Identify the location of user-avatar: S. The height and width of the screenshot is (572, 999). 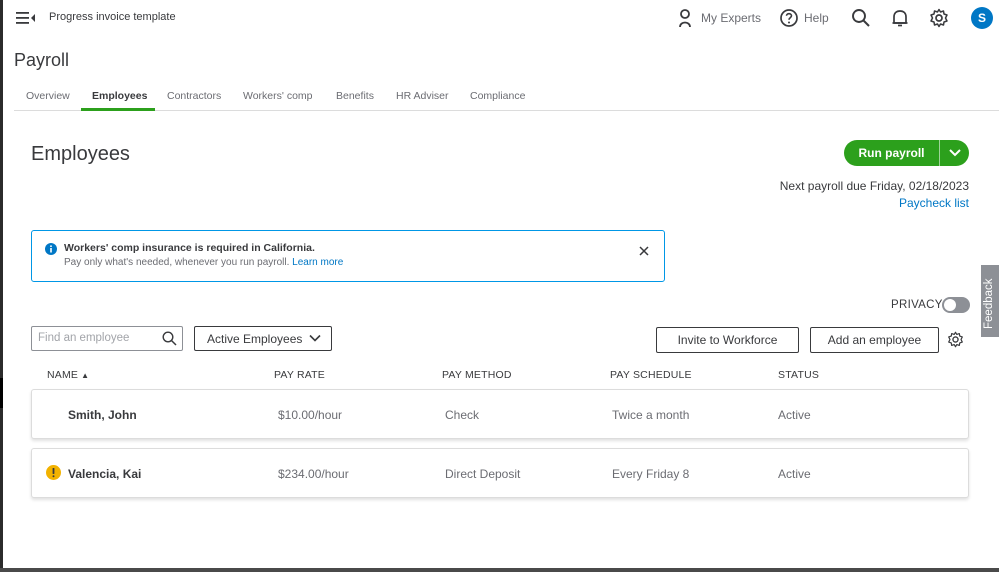
(982, 18).